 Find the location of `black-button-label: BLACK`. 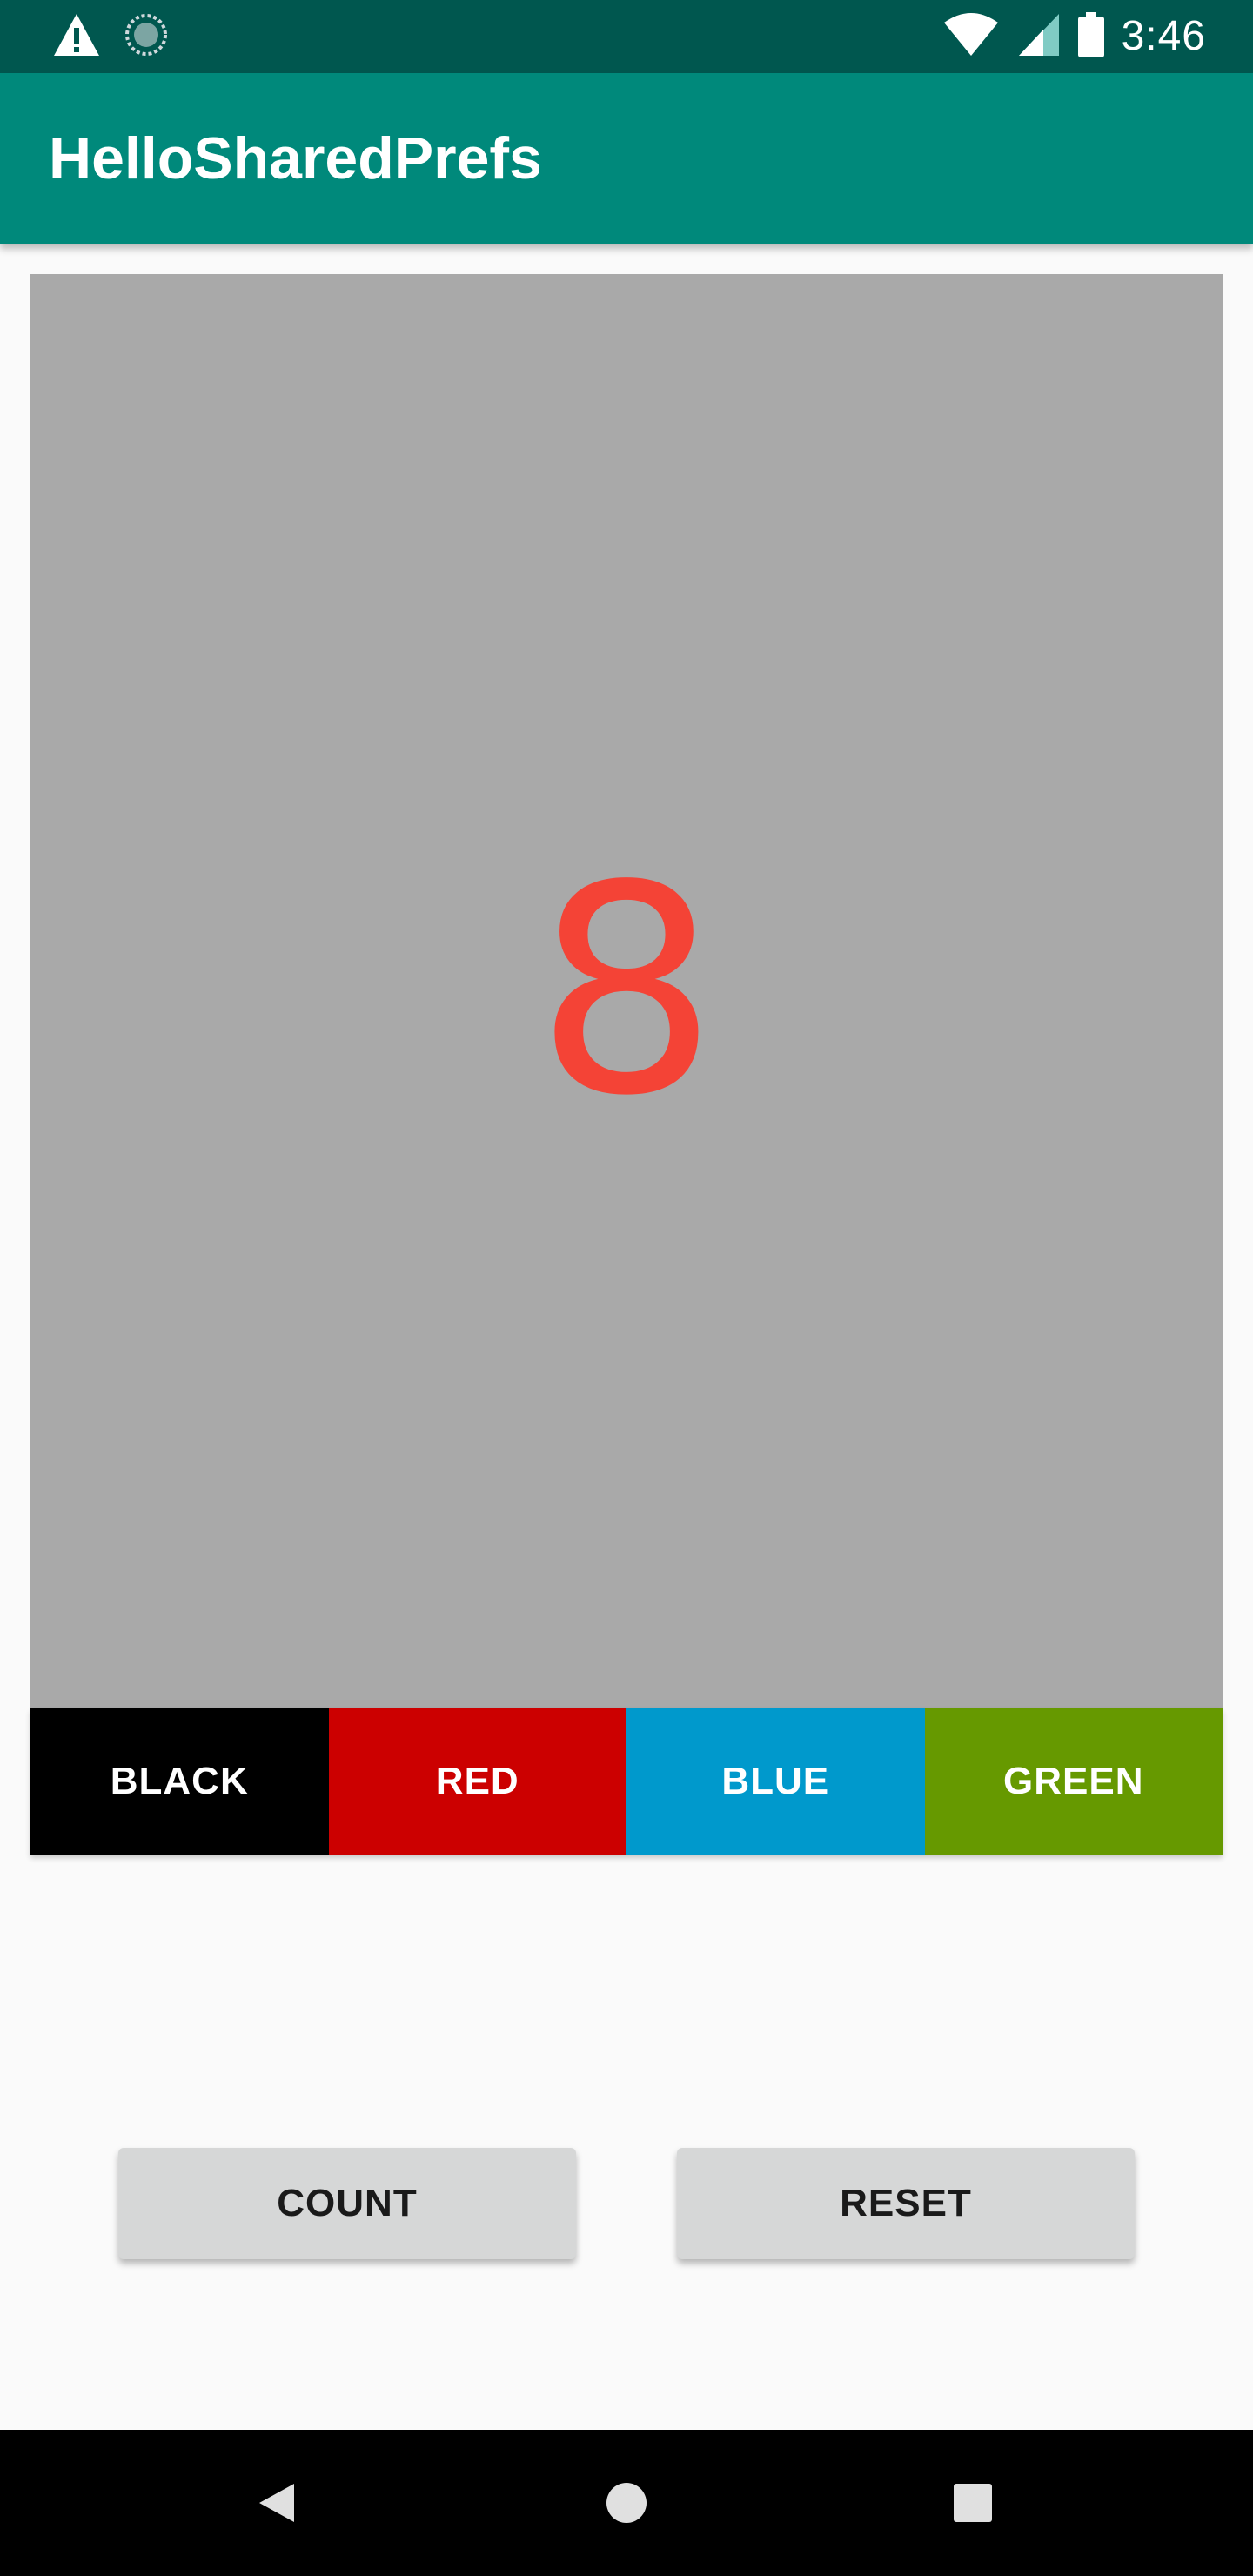

black-button-label: BLACK is located at coordinates (179, 1781).